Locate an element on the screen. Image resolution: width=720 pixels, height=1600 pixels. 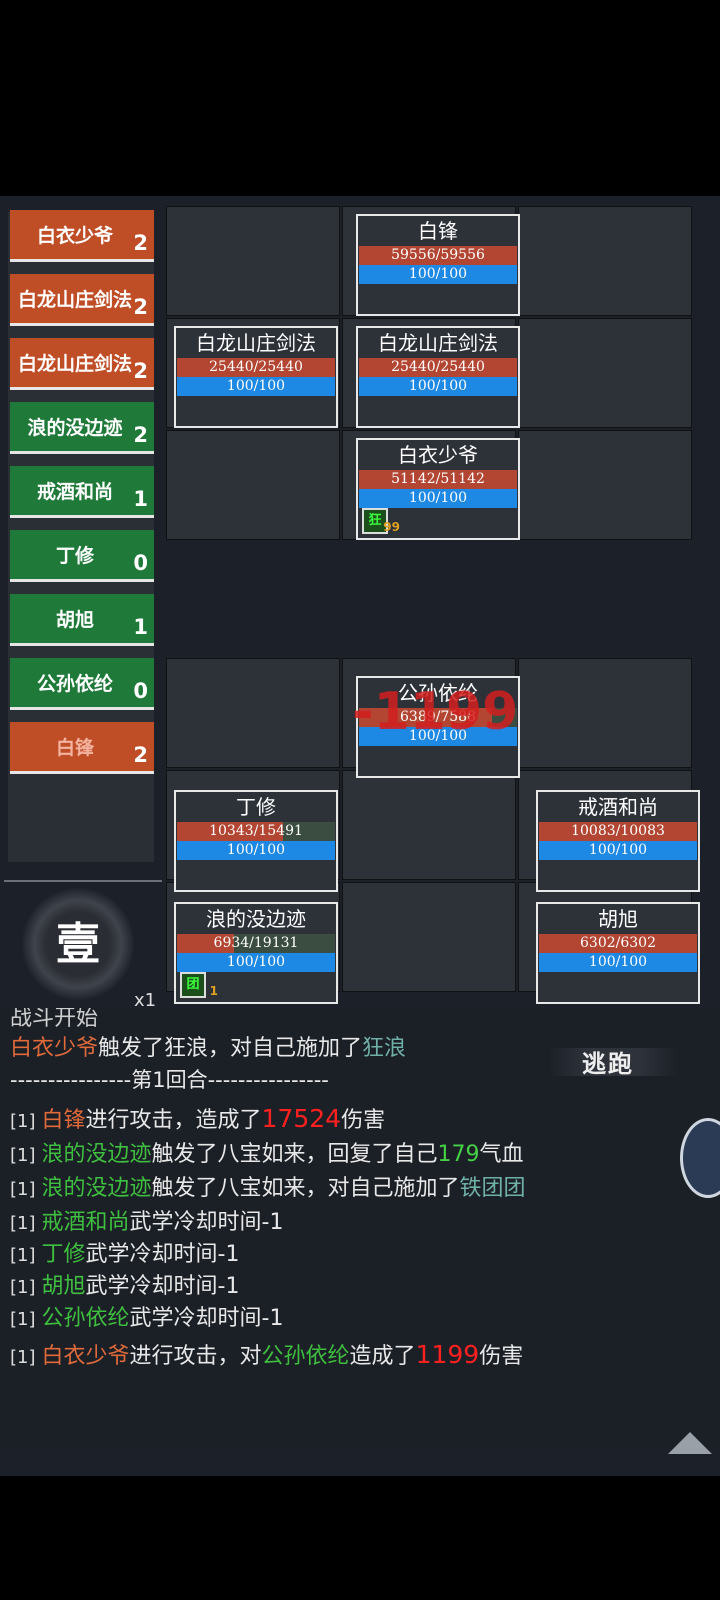
unit-card-monk: 戒酒和尚 10083/10083 100/100 is located at coordinates (618, 841).